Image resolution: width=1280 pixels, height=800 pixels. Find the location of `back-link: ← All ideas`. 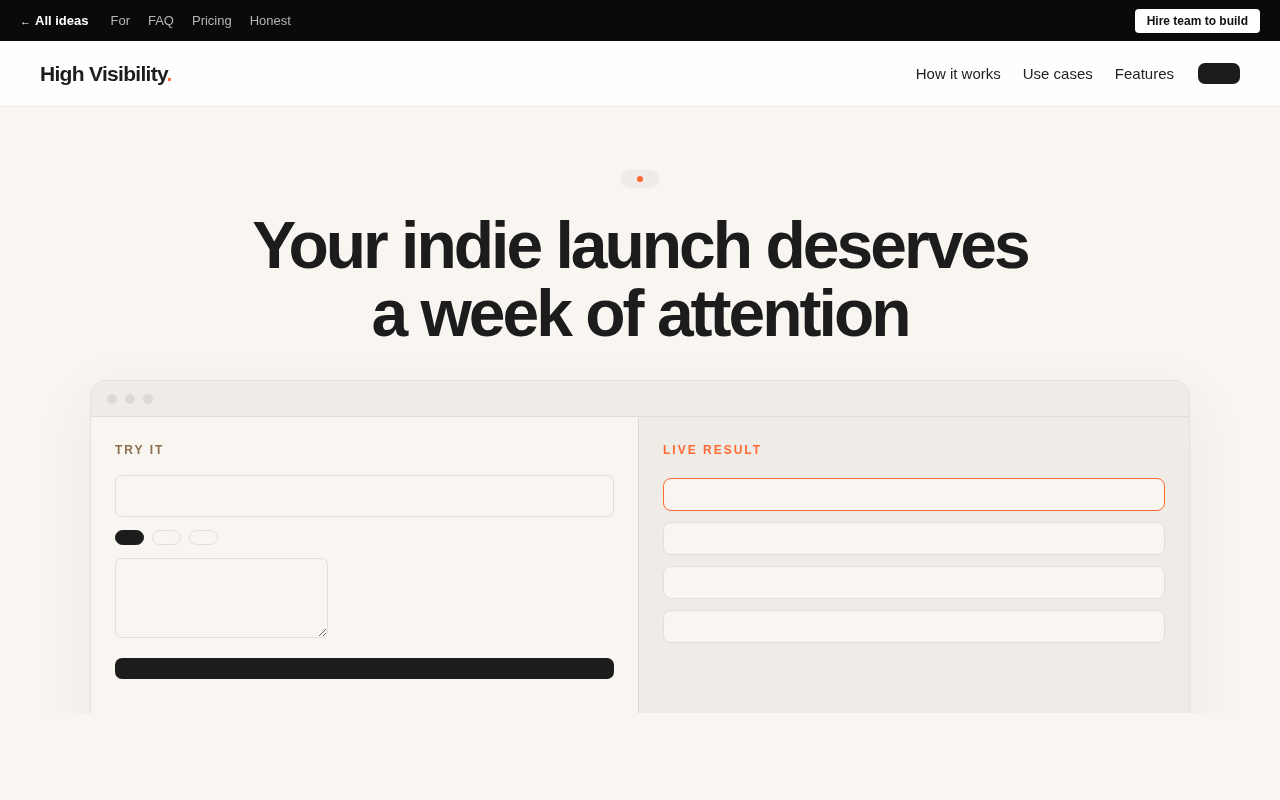

back-link: ← All ideas is located at coordinates (54, 20).